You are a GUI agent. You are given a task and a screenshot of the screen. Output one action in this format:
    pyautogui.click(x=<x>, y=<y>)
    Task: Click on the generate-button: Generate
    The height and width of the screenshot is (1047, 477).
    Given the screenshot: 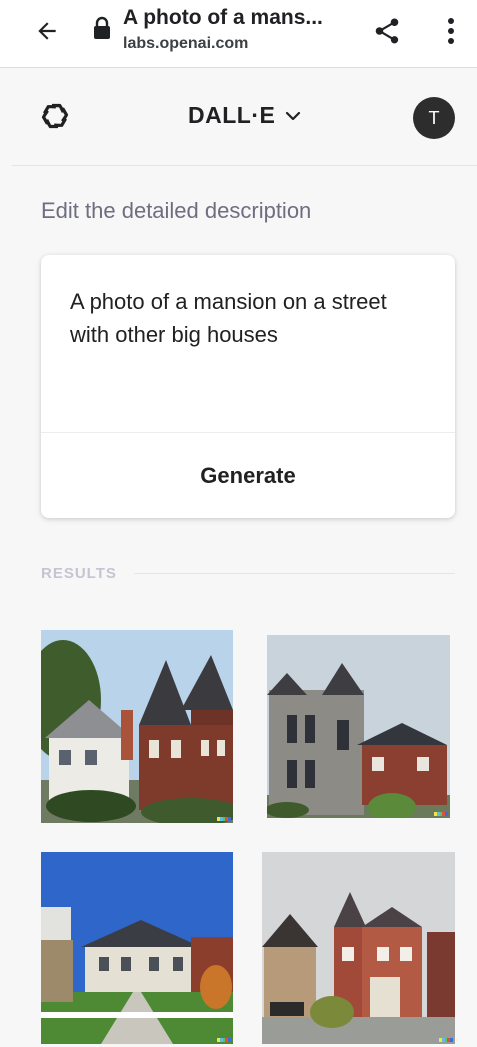 What is the action you would take?
    pyautogui.click(x=248, y=475)
    